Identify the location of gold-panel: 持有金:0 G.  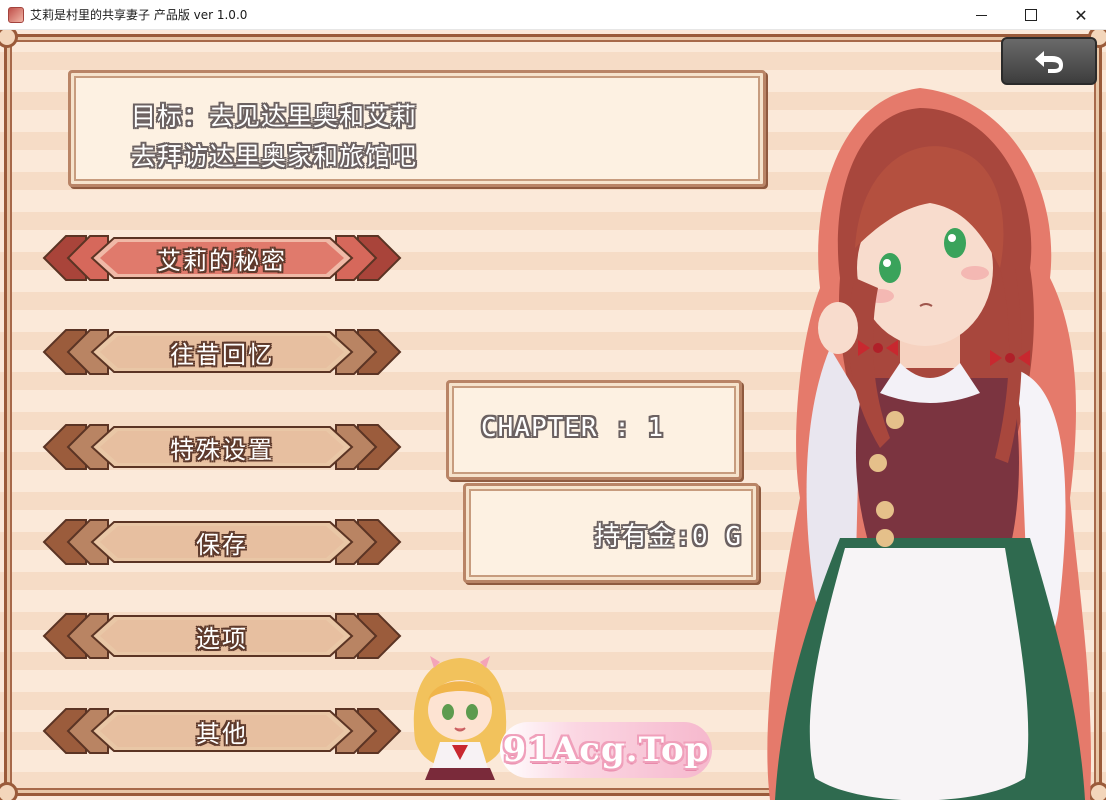
(611, 533).